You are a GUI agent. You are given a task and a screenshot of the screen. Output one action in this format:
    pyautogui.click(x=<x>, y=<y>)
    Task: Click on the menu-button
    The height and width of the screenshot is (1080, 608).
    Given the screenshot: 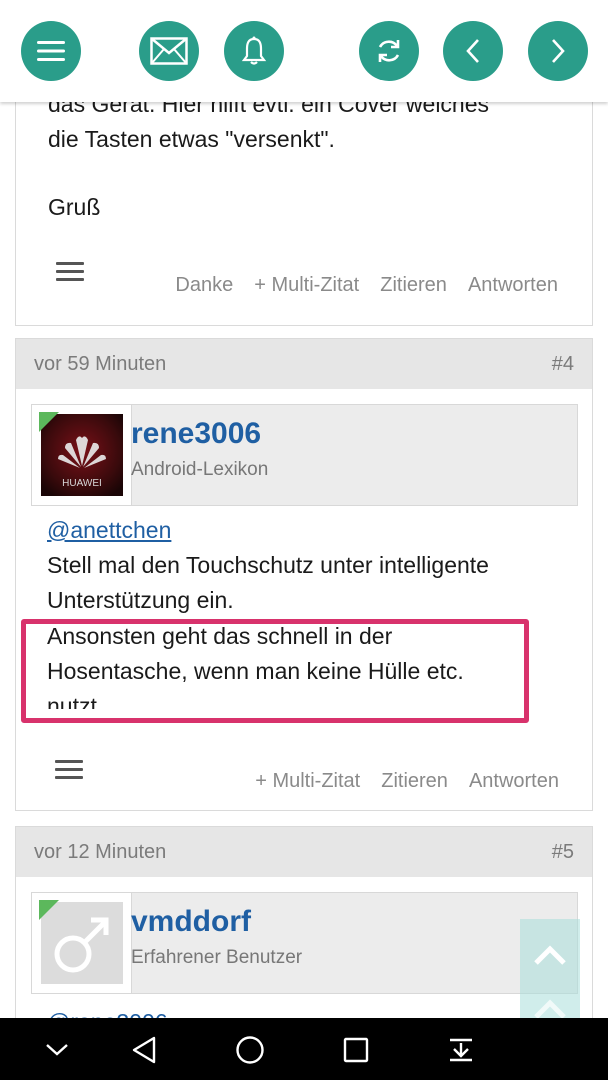 What is the action you would take?
    pyautogui.click(x=51, y=51)
    